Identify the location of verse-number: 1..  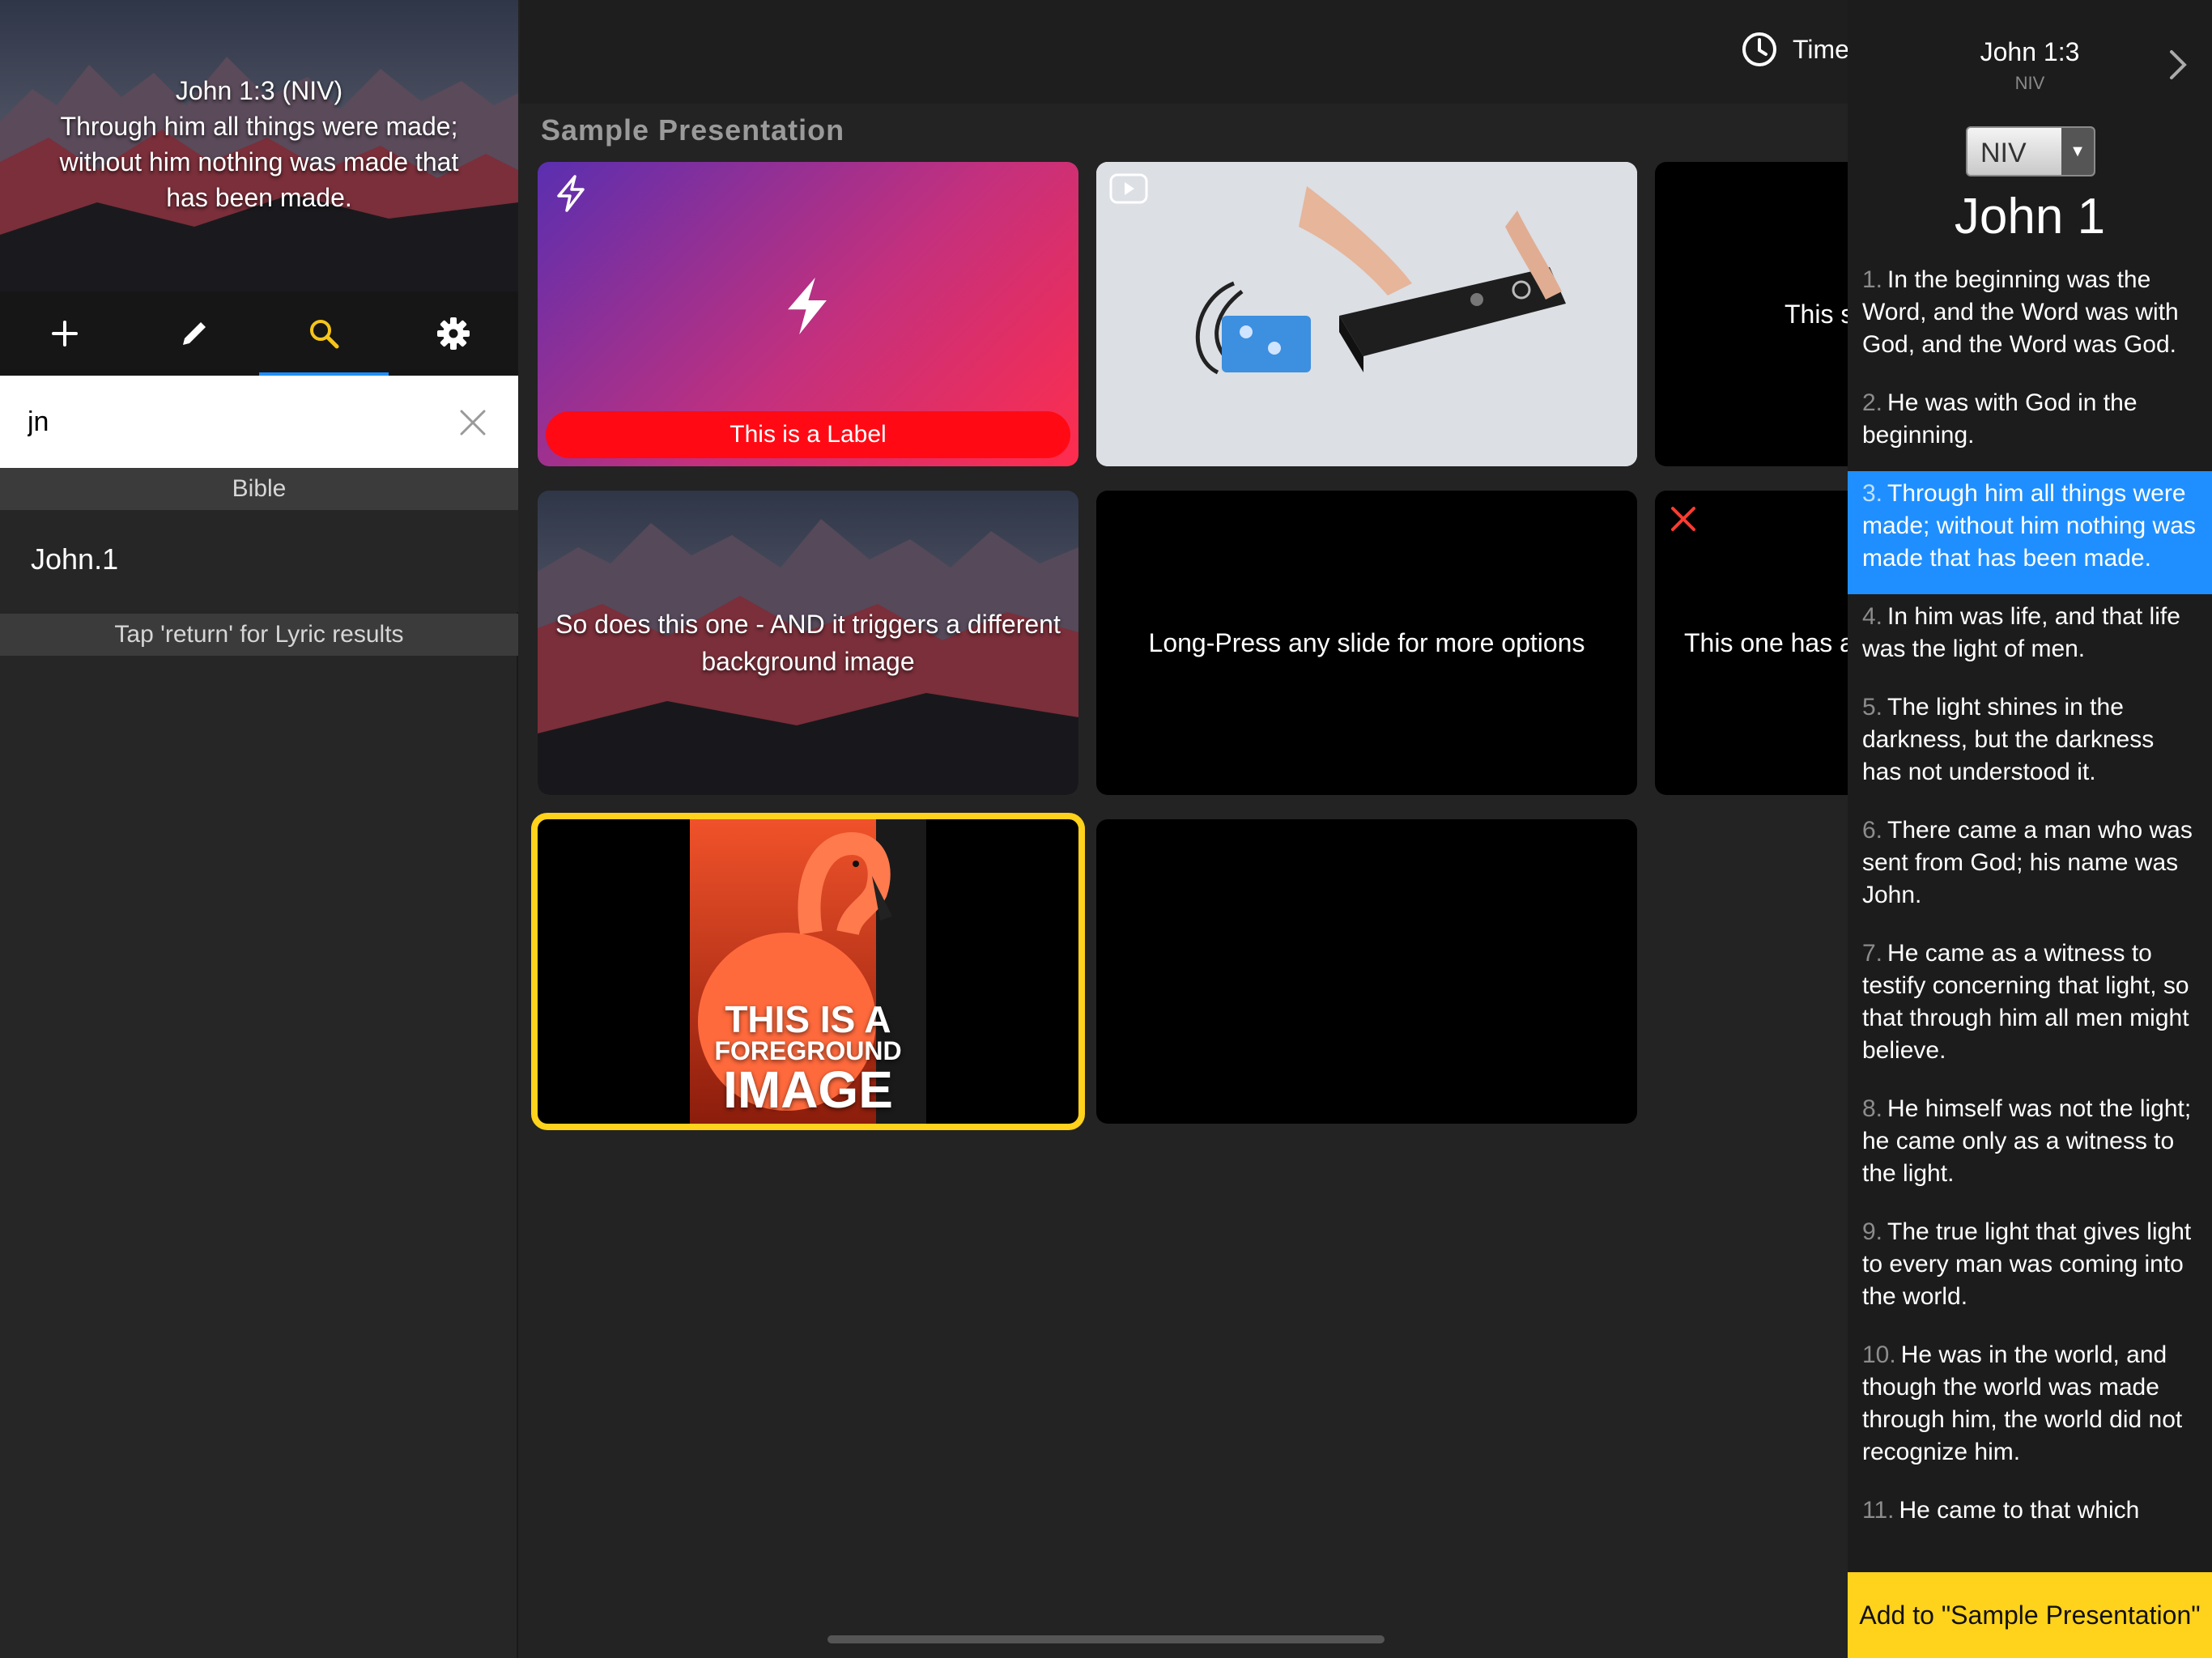
(1873, 279).